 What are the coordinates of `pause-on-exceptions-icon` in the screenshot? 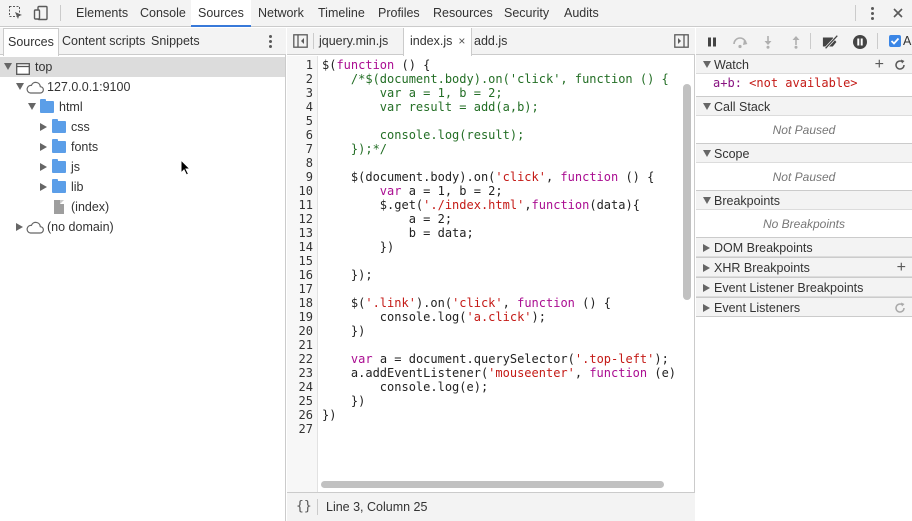 It's located at (860, 41).